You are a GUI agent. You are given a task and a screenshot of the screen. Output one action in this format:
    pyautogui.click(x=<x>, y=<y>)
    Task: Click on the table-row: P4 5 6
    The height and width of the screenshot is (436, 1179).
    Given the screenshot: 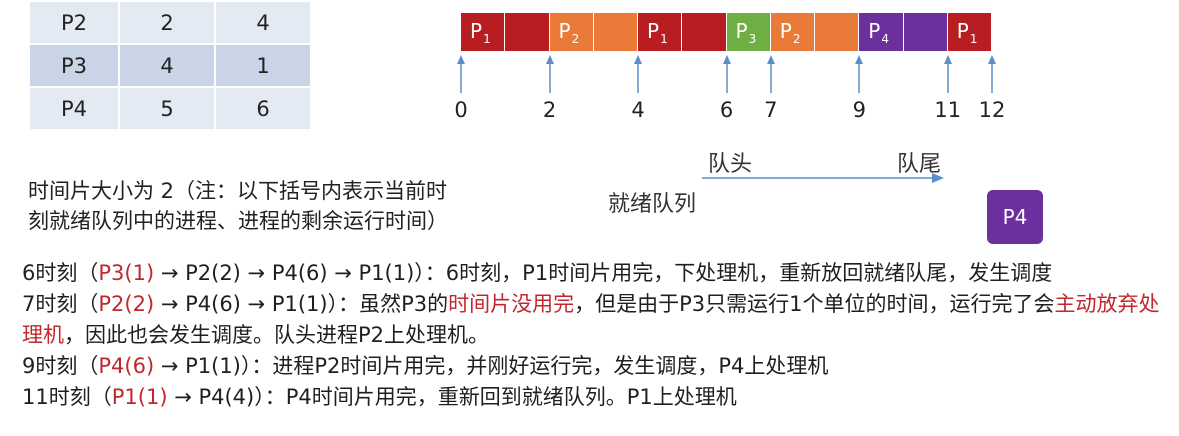 What is the action you would take?
    pyautogui.click(x=170, y=108)
    